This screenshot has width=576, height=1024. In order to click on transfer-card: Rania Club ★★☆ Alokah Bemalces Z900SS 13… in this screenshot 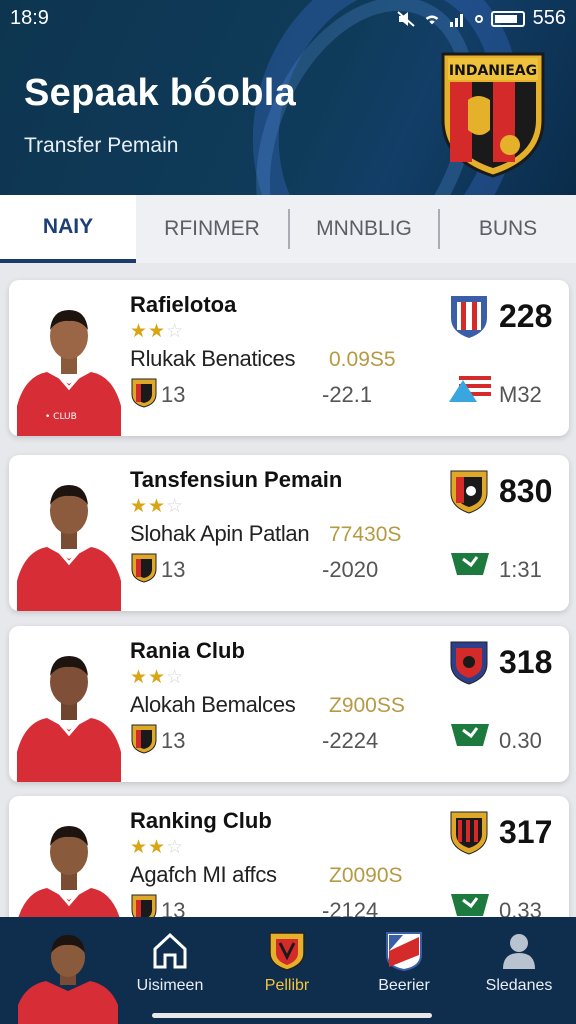, I will do `click(289, 704)`.